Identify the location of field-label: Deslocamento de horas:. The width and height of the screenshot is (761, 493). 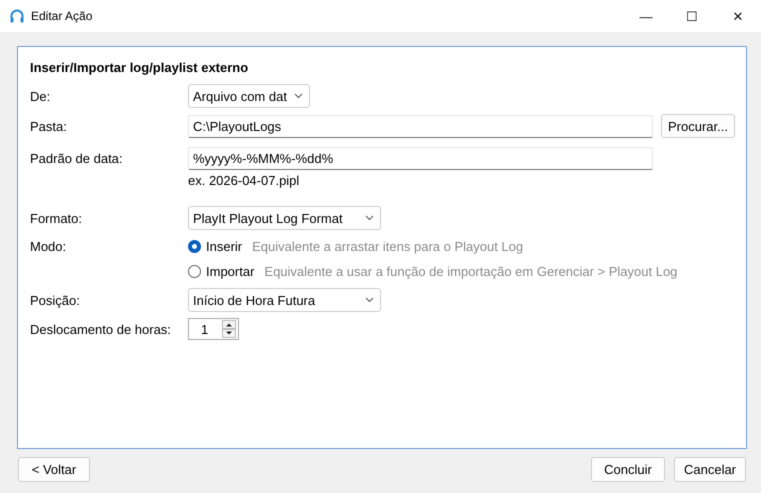
(101, 329).